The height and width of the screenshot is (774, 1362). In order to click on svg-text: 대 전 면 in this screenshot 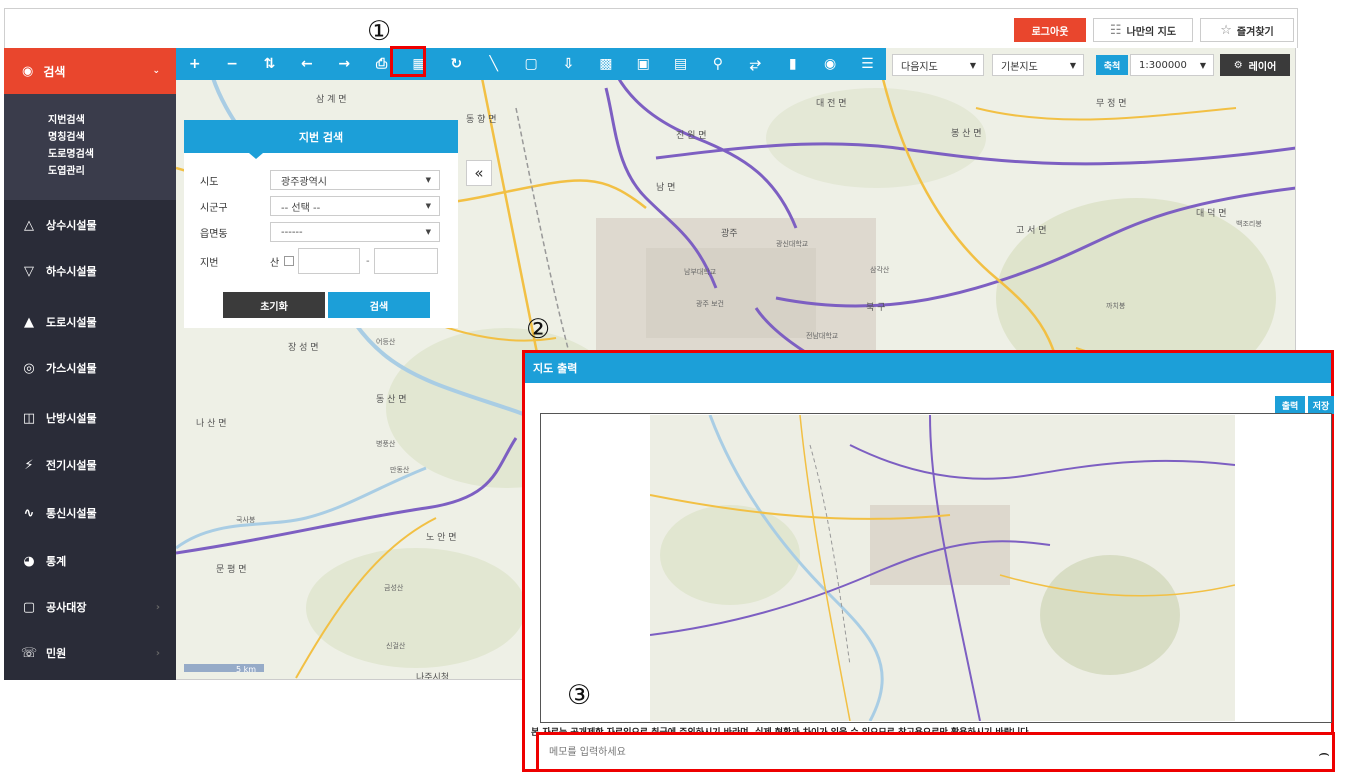, I will do `click(831, 103)`.